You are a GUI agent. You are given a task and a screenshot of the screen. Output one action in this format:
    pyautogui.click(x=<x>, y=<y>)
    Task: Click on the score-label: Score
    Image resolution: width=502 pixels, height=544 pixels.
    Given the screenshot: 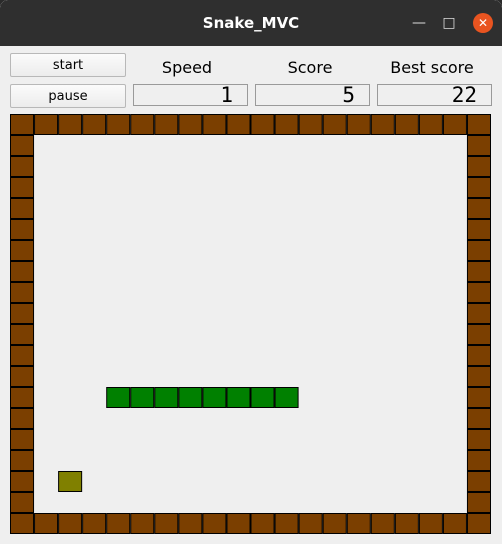 What is the action you would take?
    pyautogui.click(x=310, y=67)
    